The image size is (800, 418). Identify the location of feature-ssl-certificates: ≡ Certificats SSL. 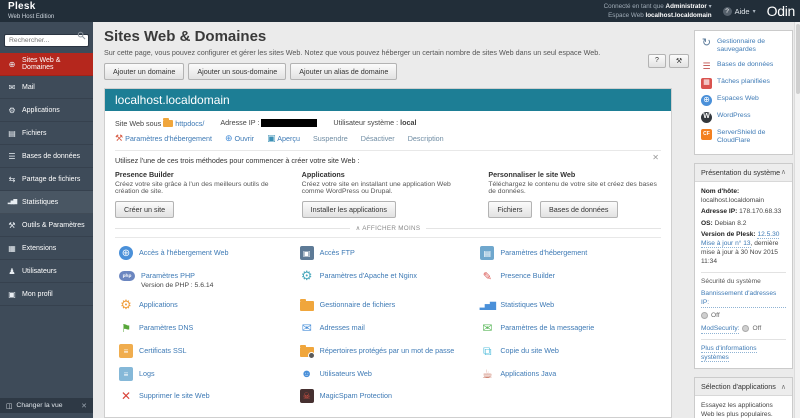
(209, 355).